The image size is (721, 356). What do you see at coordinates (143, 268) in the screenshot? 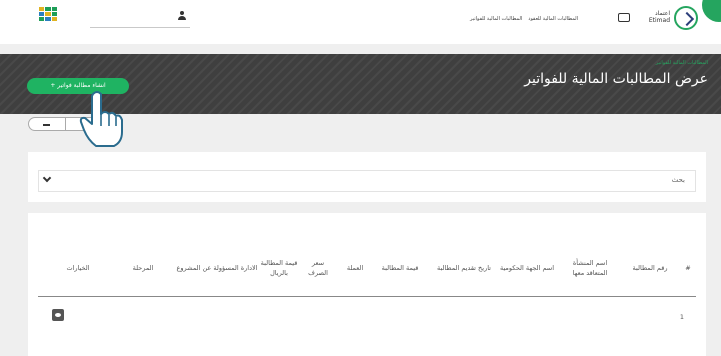
I see `col-stage: المرحلة` at bounding box center [143, 268].